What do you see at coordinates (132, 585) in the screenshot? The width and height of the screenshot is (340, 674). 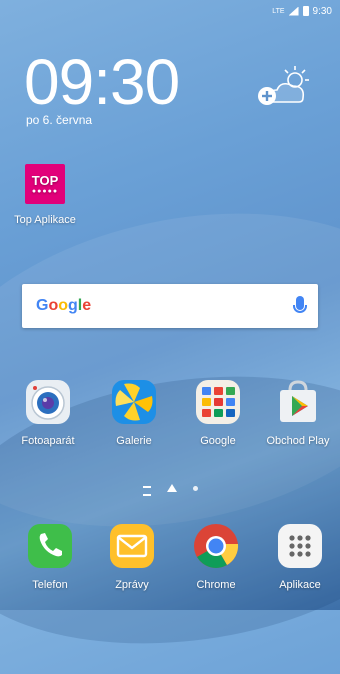 I see `app-label: Zprávy` at bounding box center [132, 585].